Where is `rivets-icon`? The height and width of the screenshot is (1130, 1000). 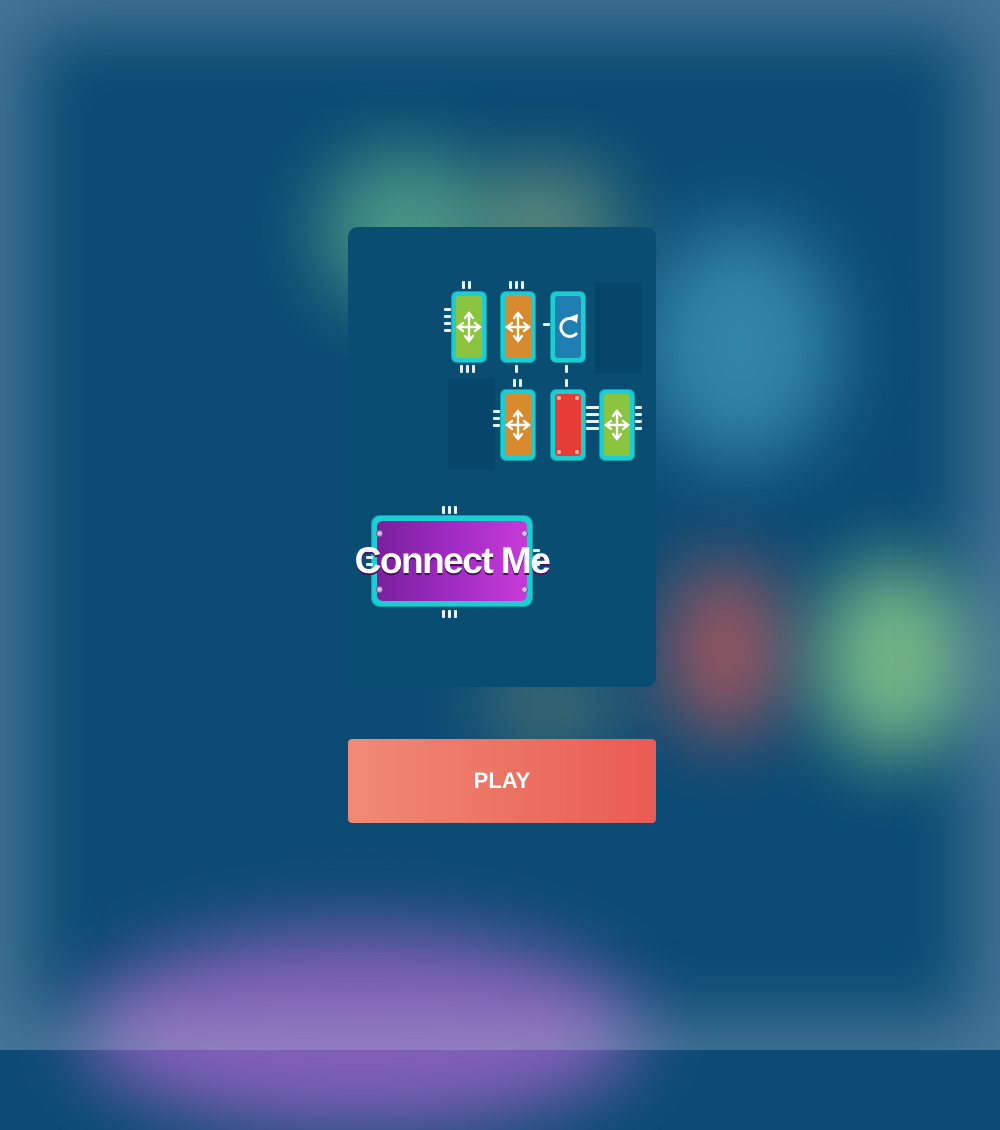 rivets-icon is located at coordinates (568, 425).